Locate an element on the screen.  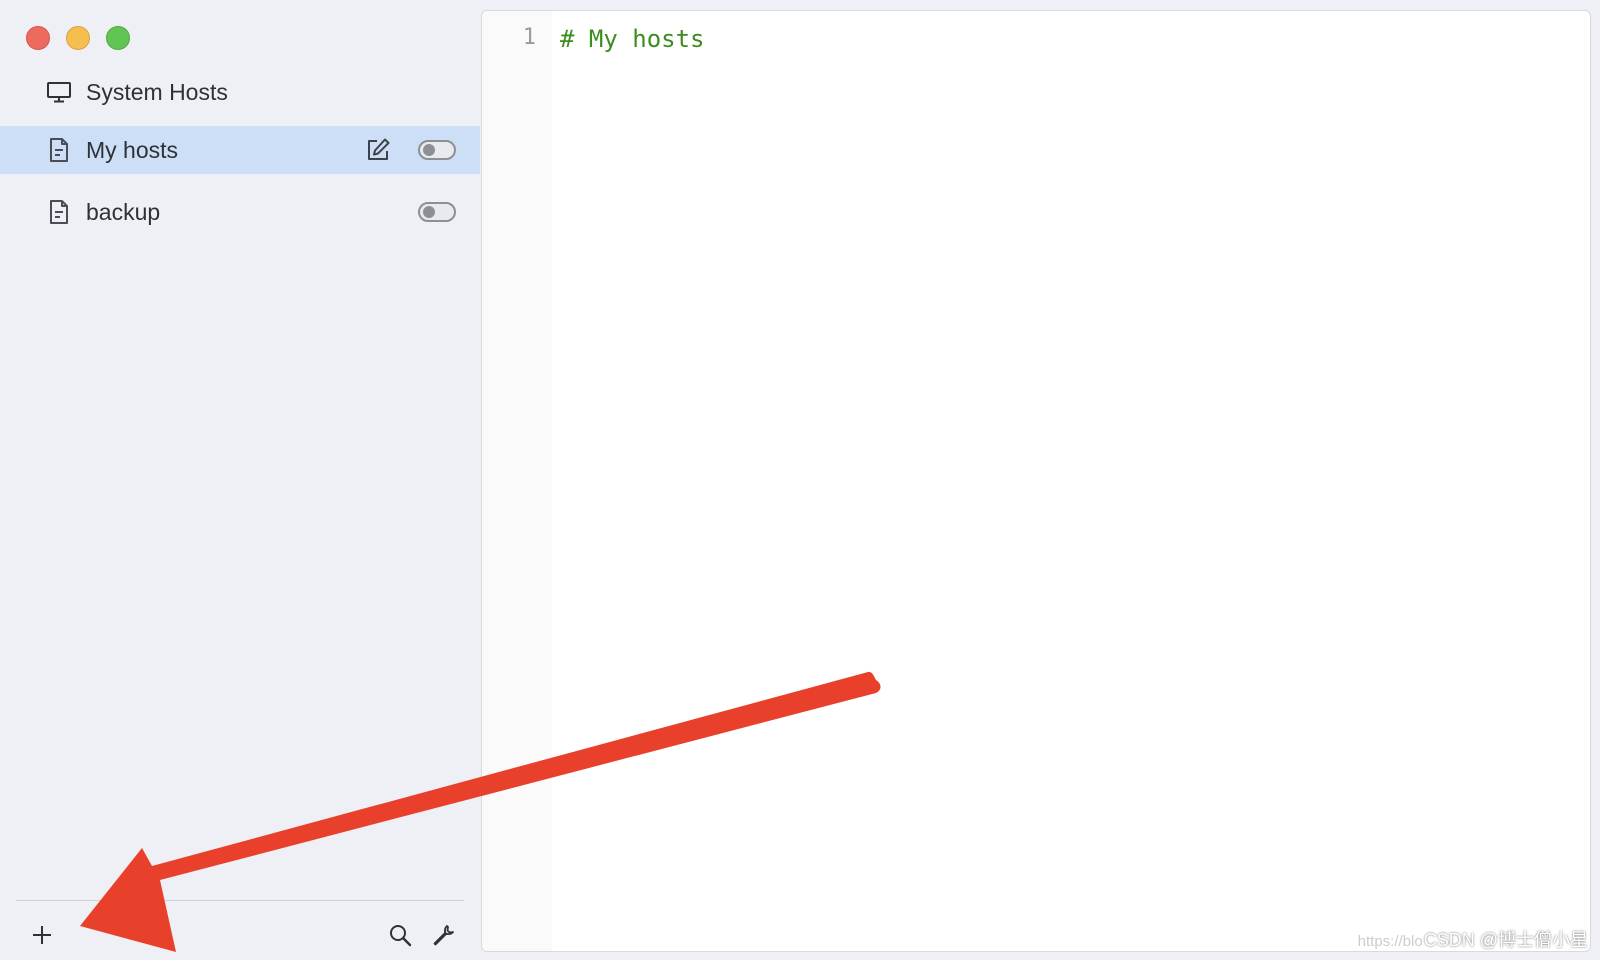
list-item-my-hosts: My hosts is located at coordinates (240, 150).